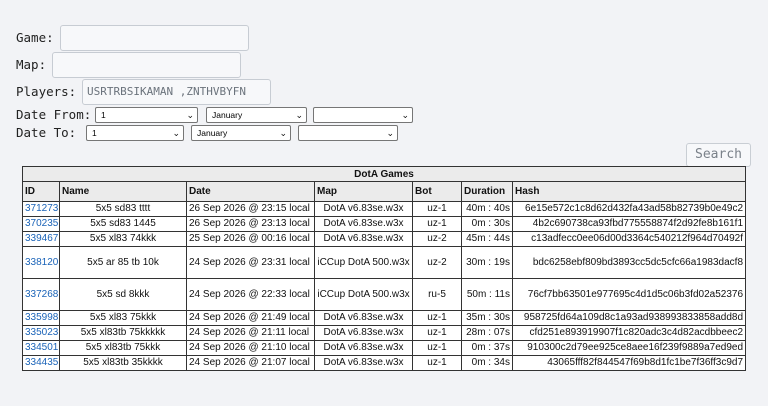  Describe the element at coordinates (250, 348) in the screenshot. I see `game-date: 24 Sep 2026 @ 21:10 local` at that location.